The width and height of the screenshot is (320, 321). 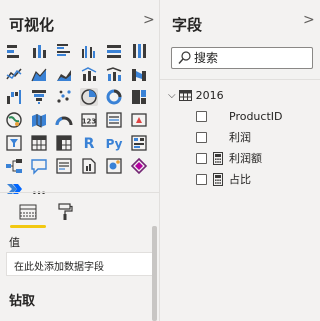 I want to click on collapse-fields-chevron-icon: >, so click(x=309, y=20).